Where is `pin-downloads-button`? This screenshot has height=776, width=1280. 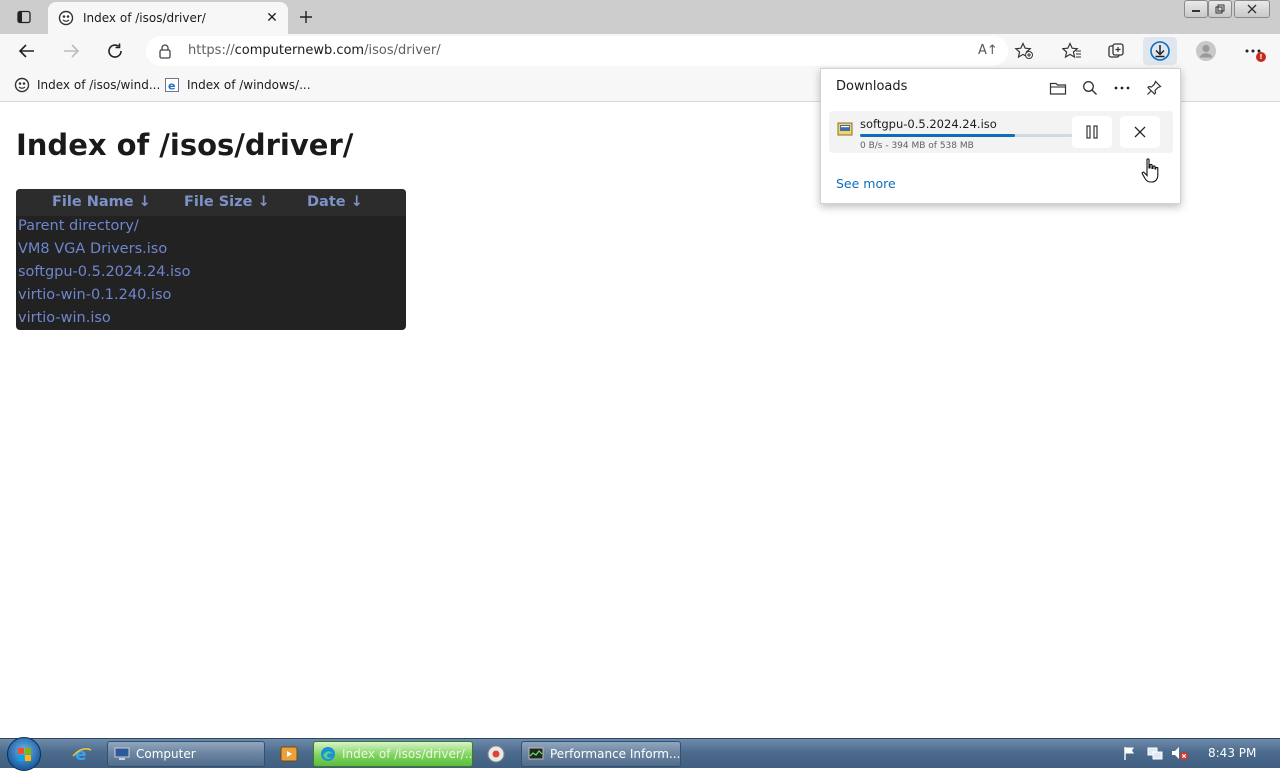 pin-downloads-button is located at coordinates (1154, 88).